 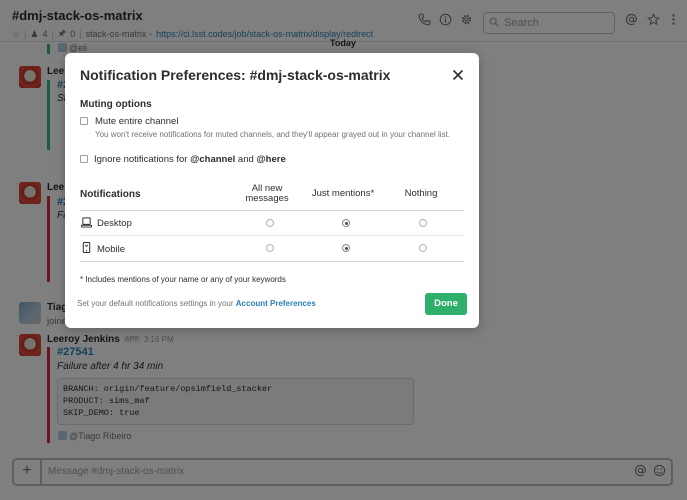 What do you see at coordinates (346, 223) in the screenshot?
I see `desktop-mentions-radio` at bounding box center [346, 223].